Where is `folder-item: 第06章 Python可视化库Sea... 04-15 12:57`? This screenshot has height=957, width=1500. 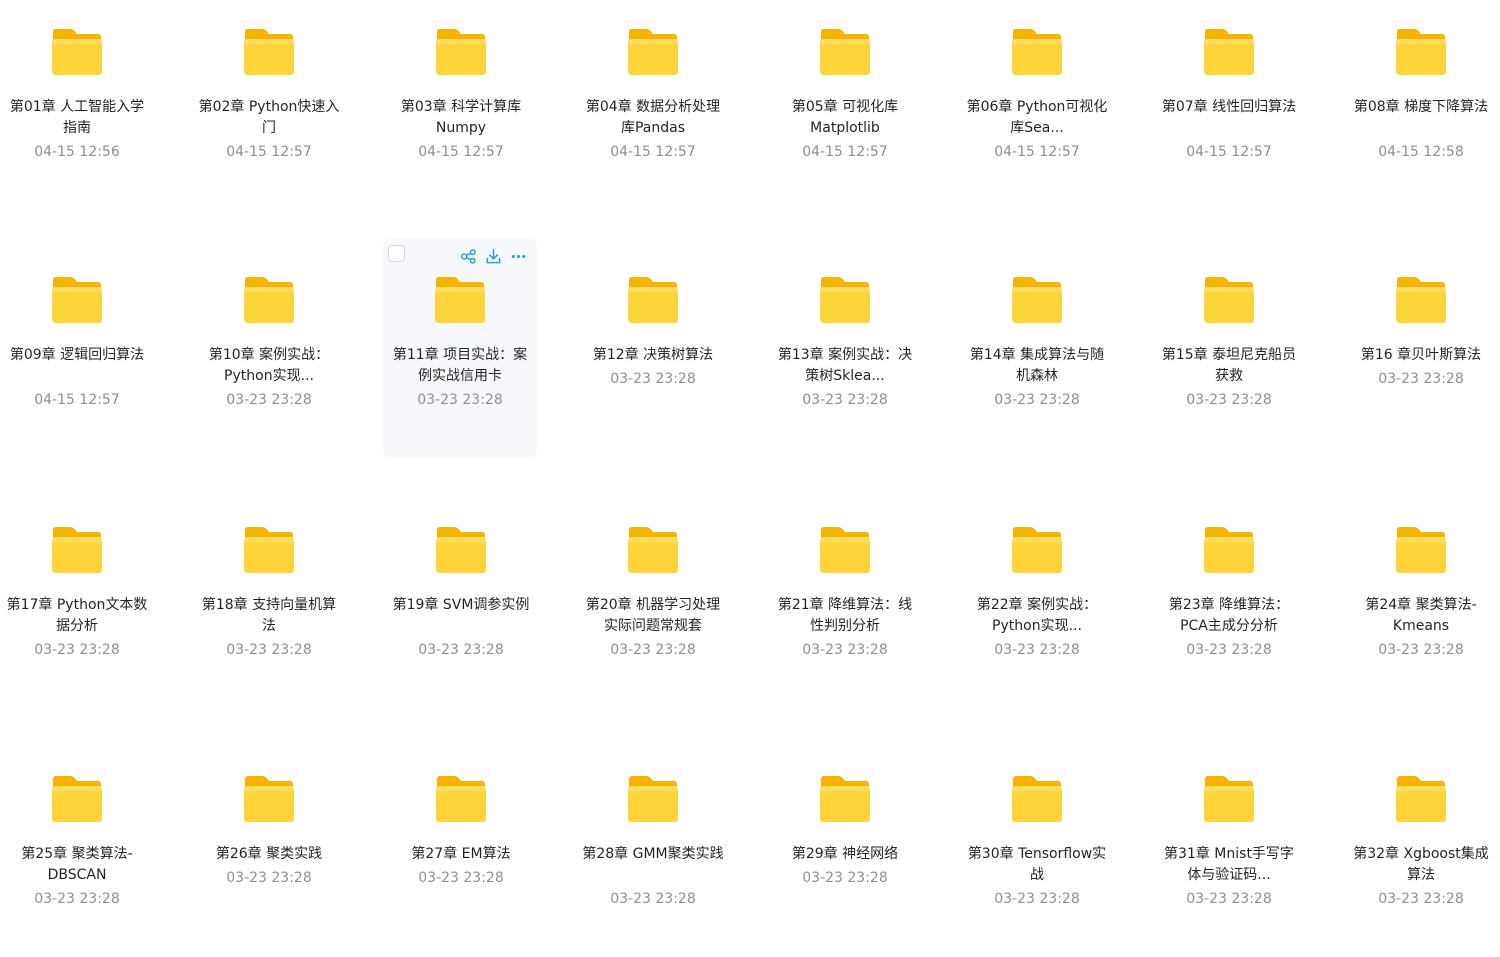 folder-item: 第06章 Python可视化库Sea... 04-15 12:57 is located at coordinates (1037, 105).